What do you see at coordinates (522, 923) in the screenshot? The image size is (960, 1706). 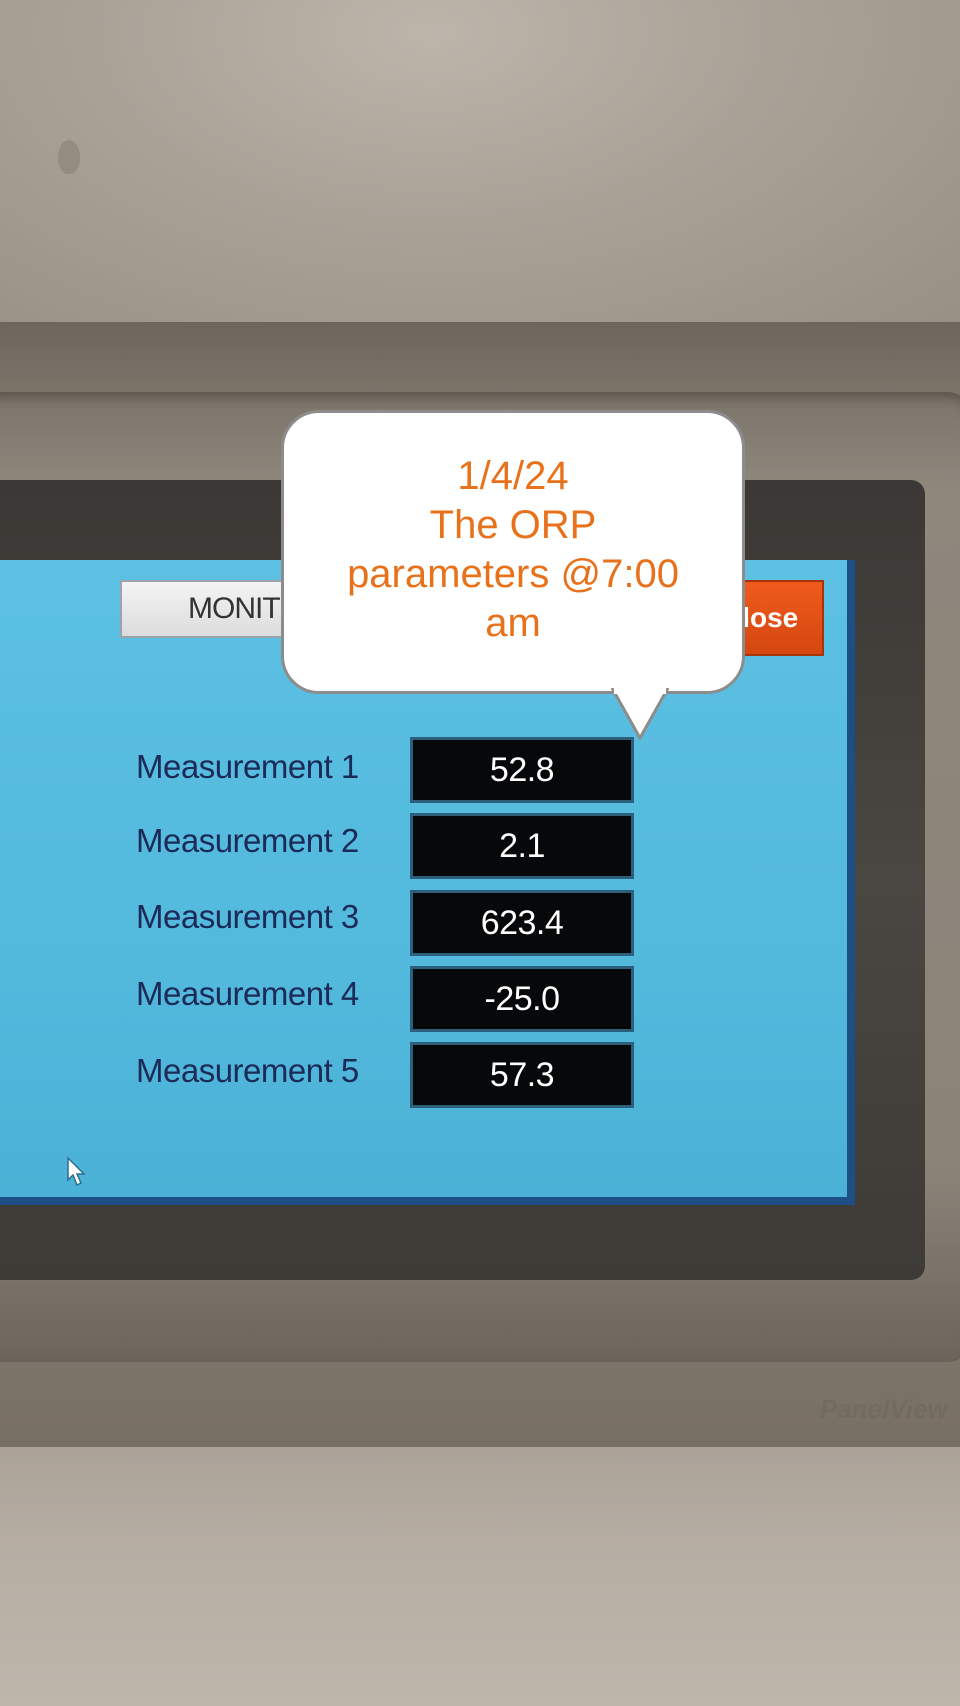 I see `measurement-3-value: 623.4` at bounding box center [522, 923].